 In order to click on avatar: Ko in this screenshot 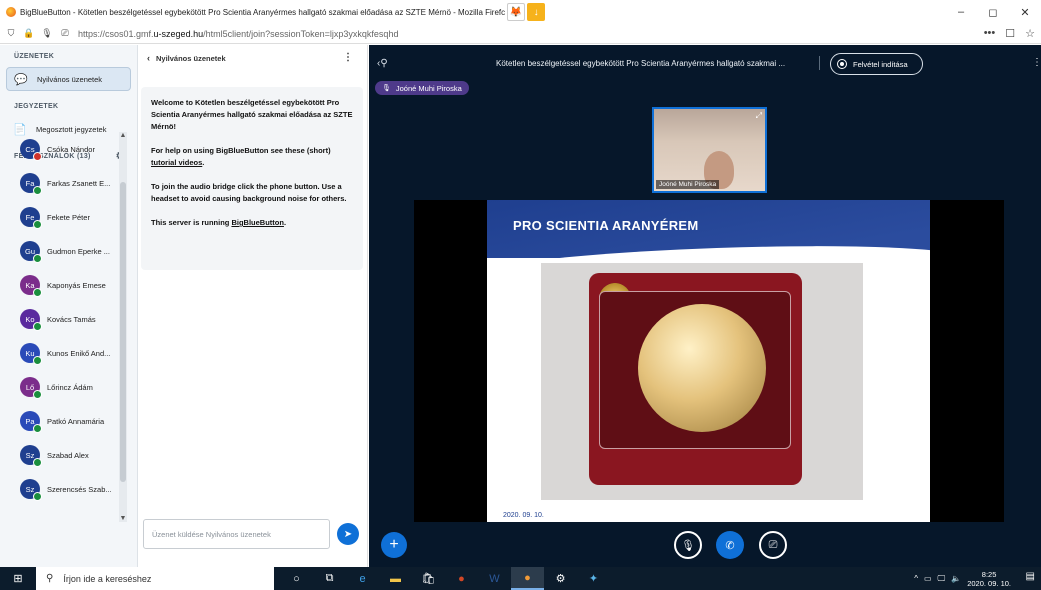, I will do `click(31, 320)`.